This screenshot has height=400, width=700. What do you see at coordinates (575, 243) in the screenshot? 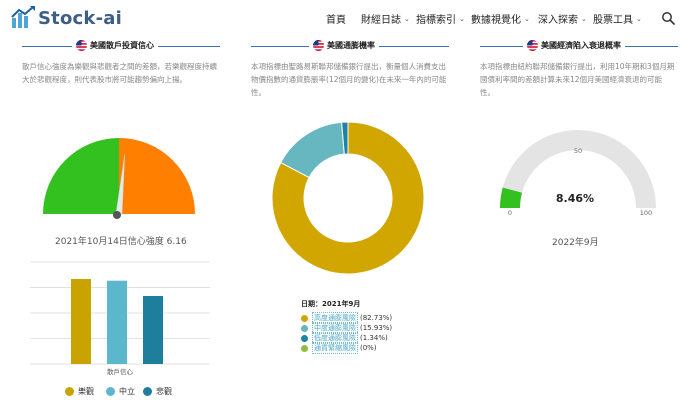
I see `recession-caption: 2022年9月` at bounding box center [575, 243].